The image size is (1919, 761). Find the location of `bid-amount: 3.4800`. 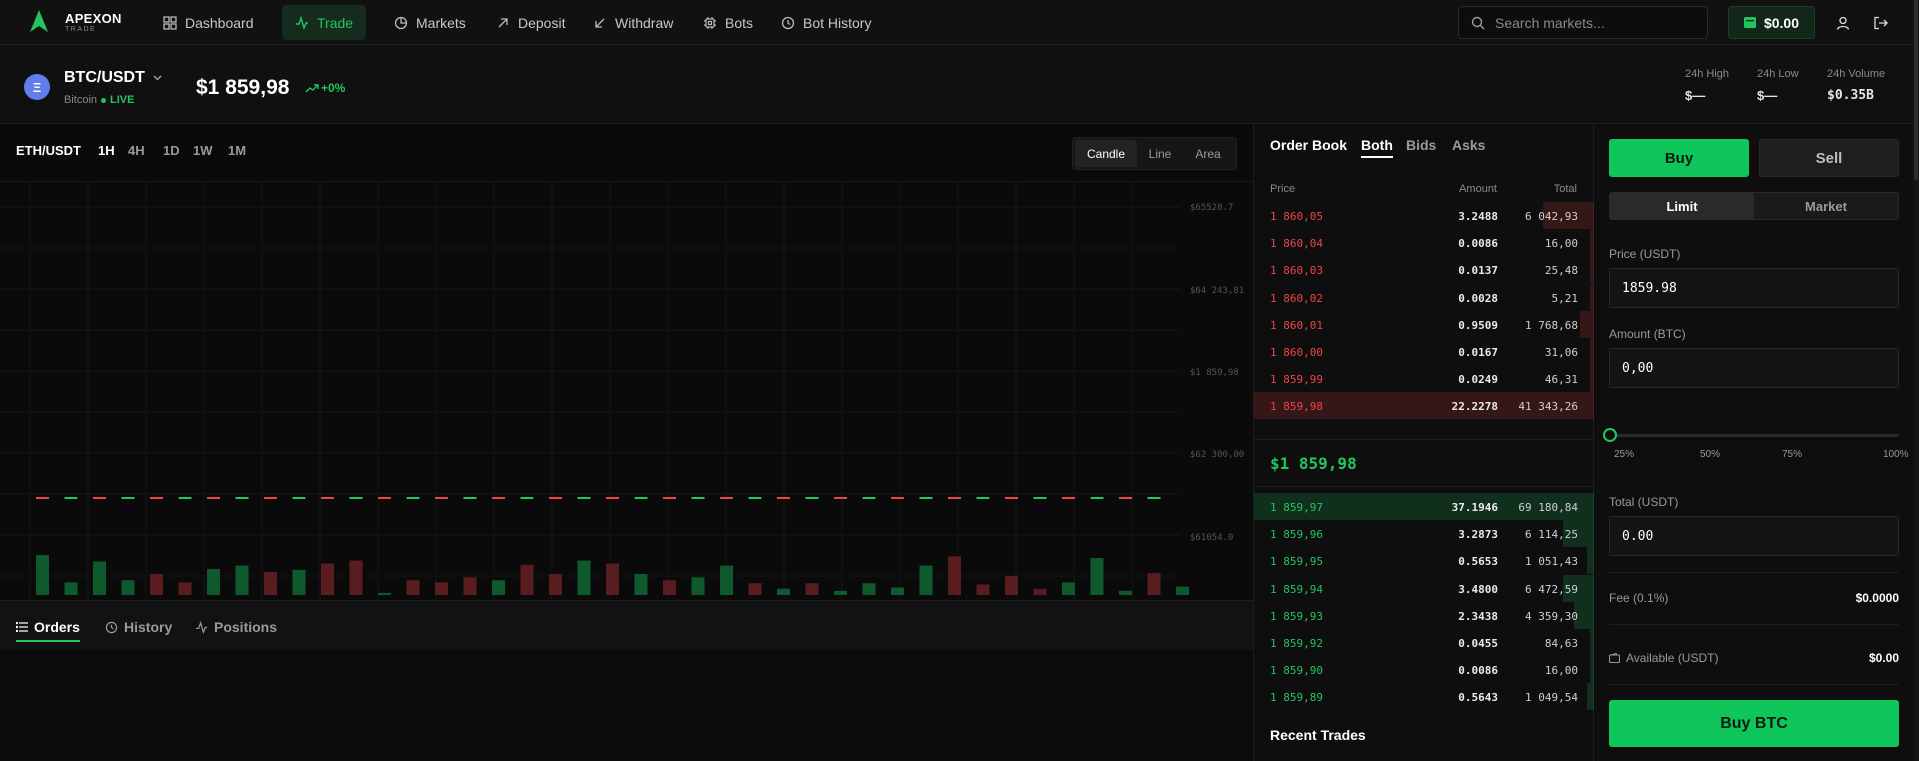

bid-amount: 3.4800 is located at coordinates (1478, 589).